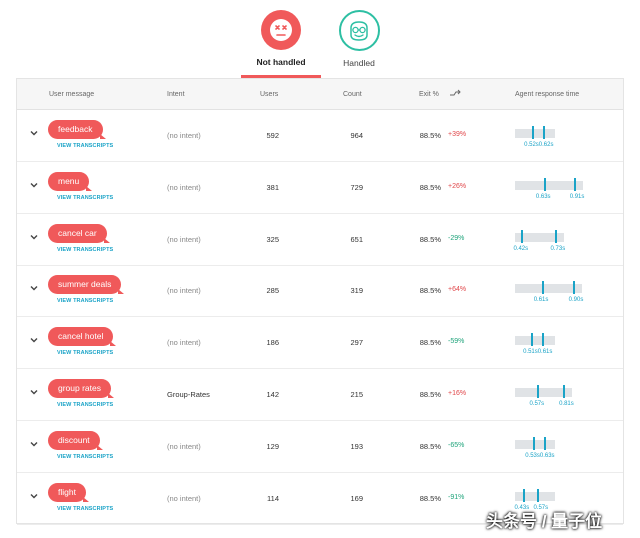 This screenshot has width=640, height=538. What do you see at coordinates (356, 394) in the screenshot?
I see `count-value: 215` at bounding box center [356, 394].